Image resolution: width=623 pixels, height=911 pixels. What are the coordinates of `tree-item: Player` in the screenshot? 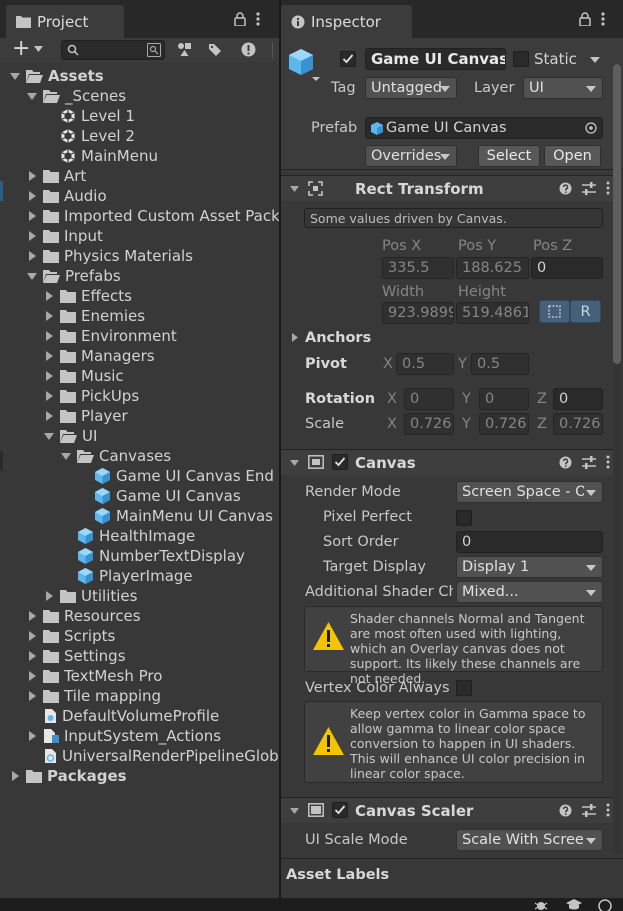 It's located at (85, 416).